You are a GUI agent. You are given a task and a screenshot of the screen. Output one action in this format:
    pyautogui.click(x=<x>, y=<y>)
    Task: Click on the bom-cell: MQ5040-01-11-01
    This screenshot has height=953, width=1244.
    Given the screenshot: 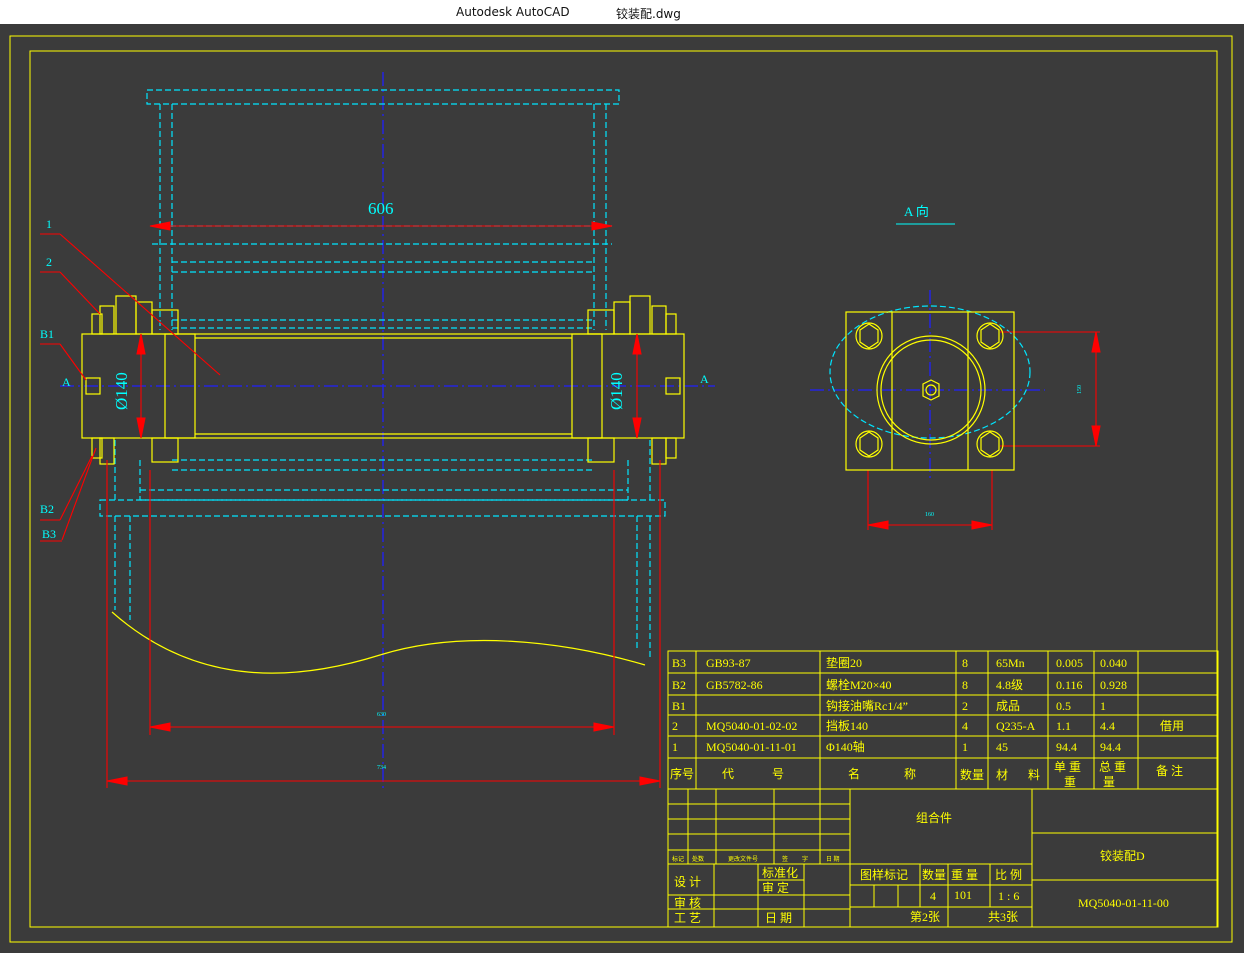 What is the action you would take?
    pyautogui.click(x=751, y=747)
    